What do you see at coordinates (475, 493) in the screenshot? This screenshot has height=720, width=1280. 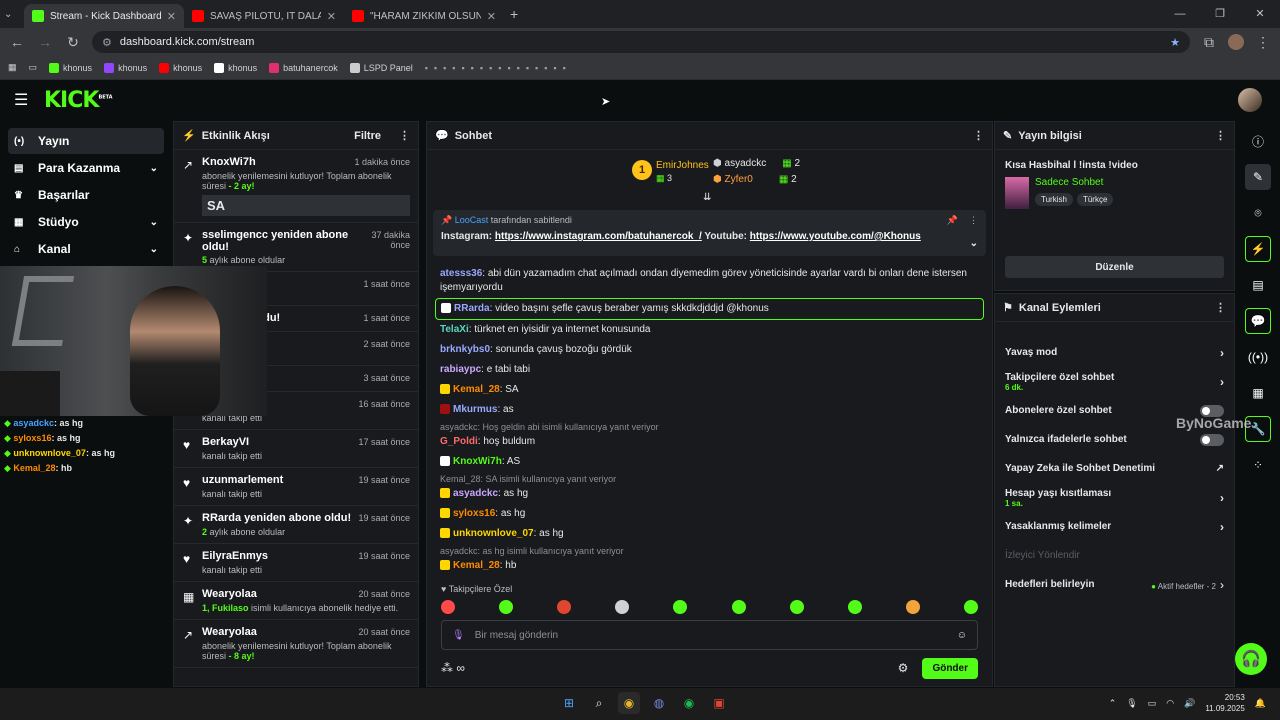 I see `chat-username: asyadckc` at bounding box center [475, 493].